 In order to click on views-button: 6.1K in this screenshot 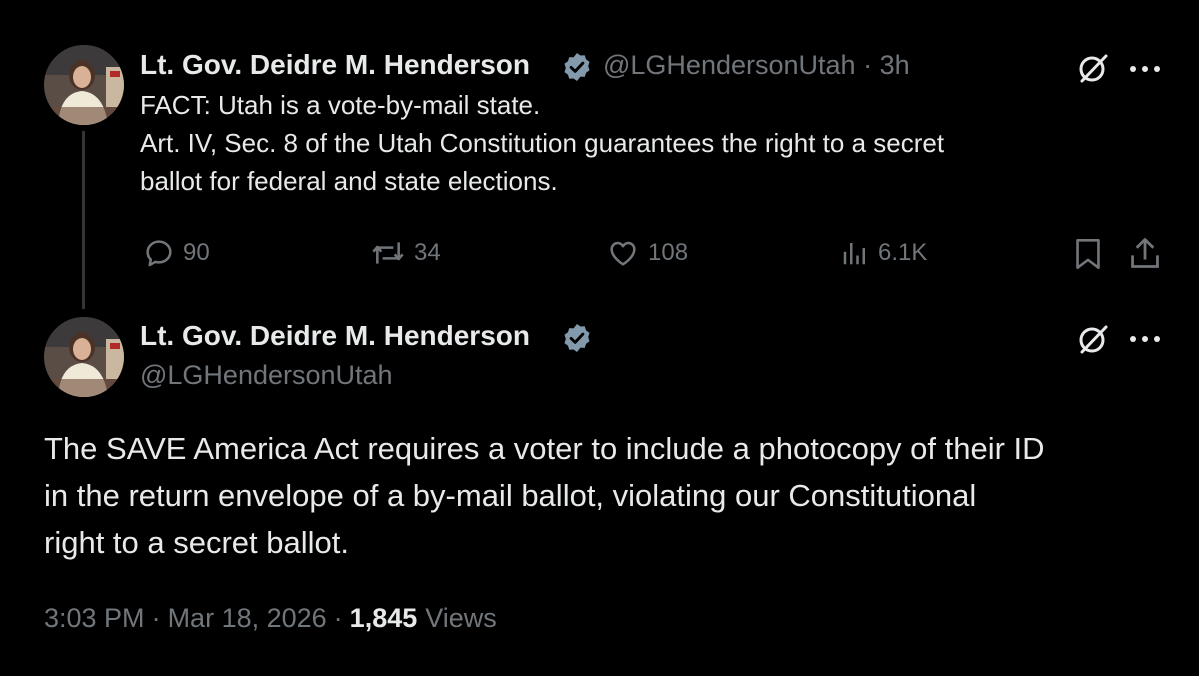, I will do `click(883, 253)`.